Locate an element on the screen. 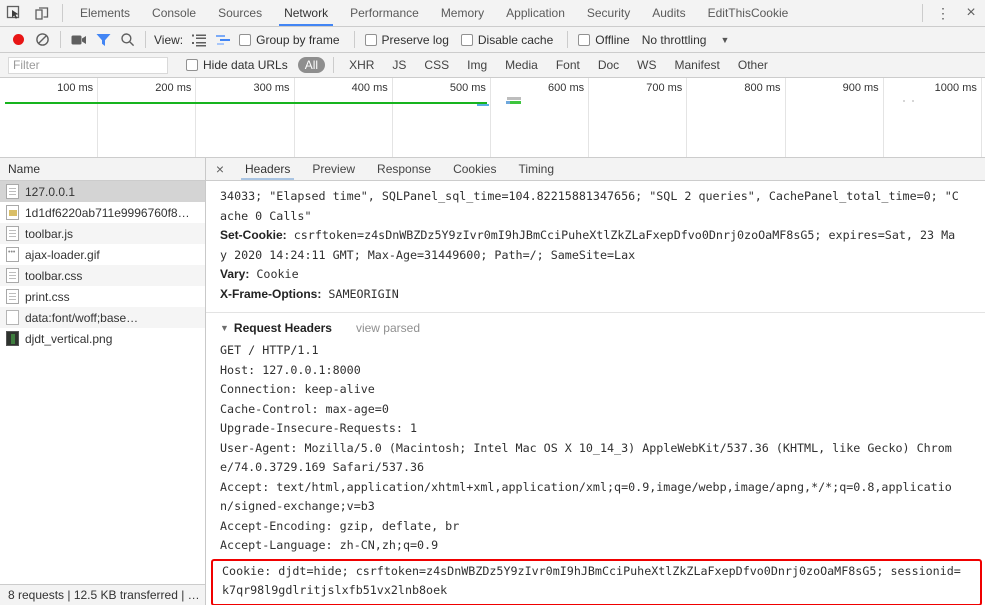  view-parsed-link: view parsed is located at coordinates (388, 328).